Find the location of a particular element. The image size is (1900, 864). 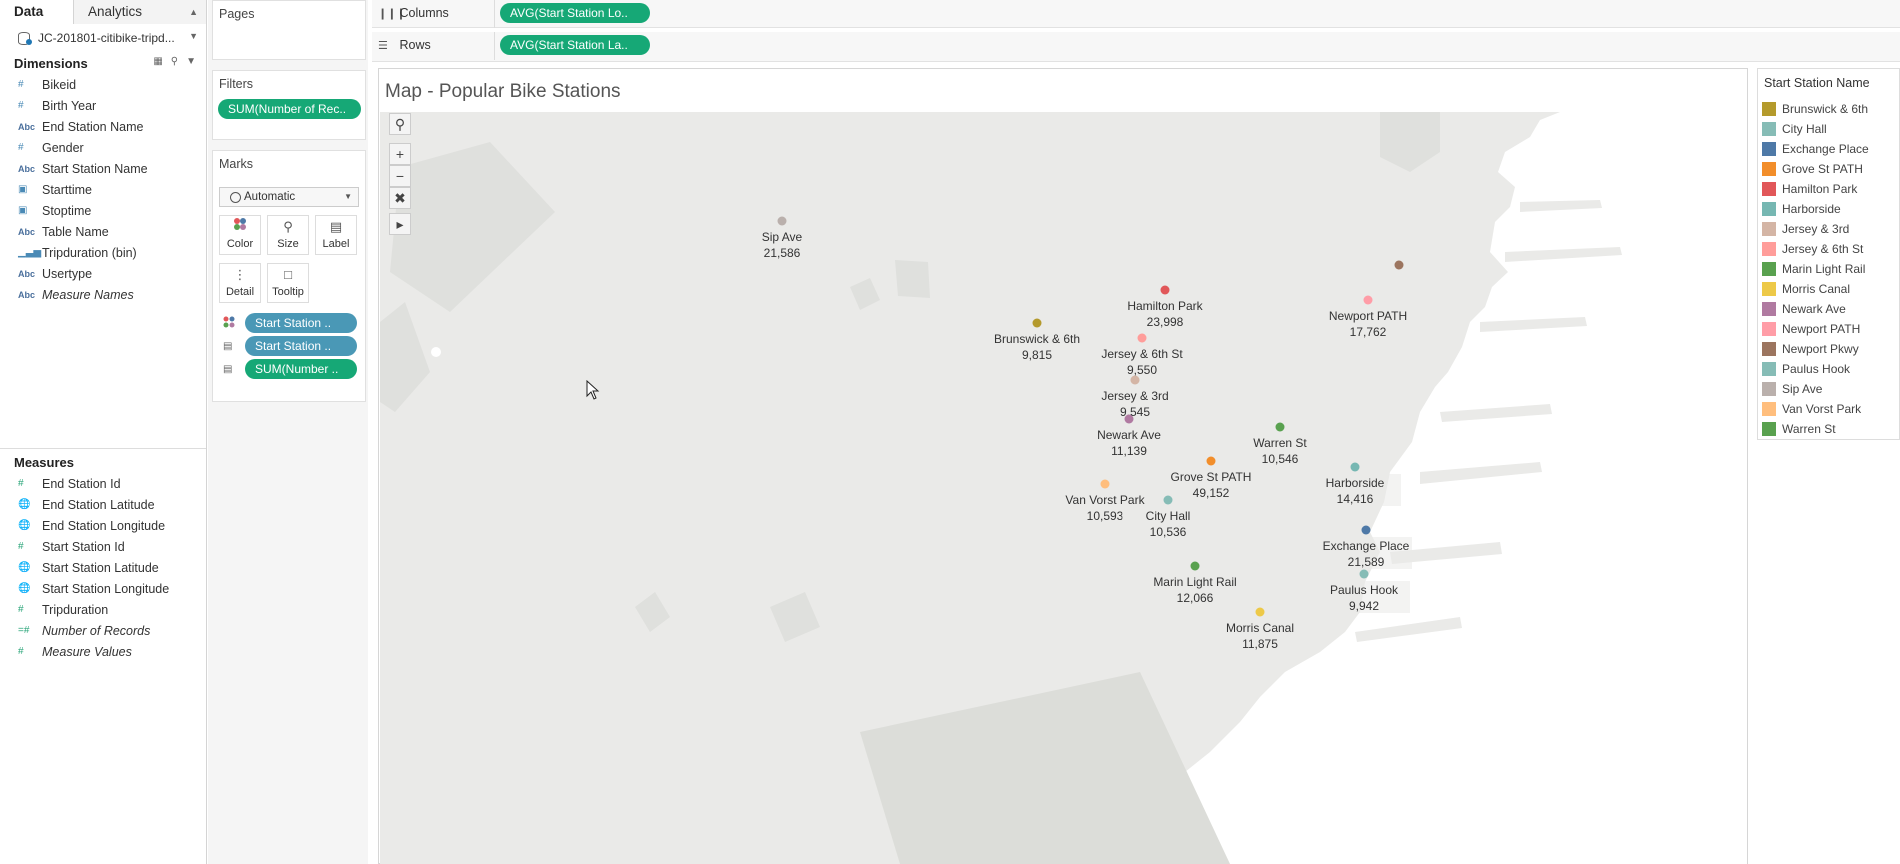

legend-item-newport-path: Newport PATH is located at coordinates (1828, 329).